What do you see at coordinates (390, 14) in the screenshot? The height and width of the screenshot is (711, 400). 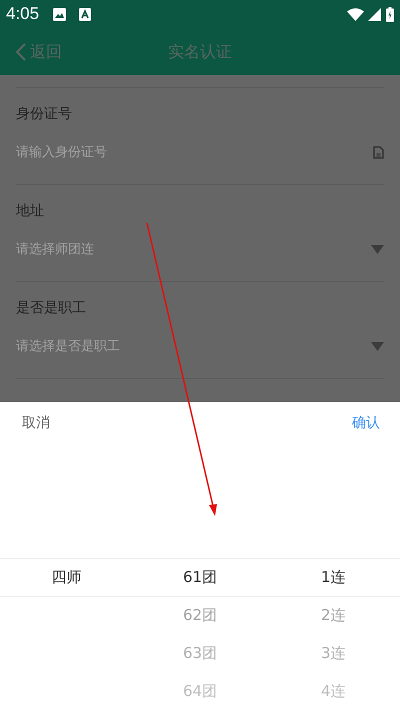 I see `battery-icon` at bounding box center [390, 14].